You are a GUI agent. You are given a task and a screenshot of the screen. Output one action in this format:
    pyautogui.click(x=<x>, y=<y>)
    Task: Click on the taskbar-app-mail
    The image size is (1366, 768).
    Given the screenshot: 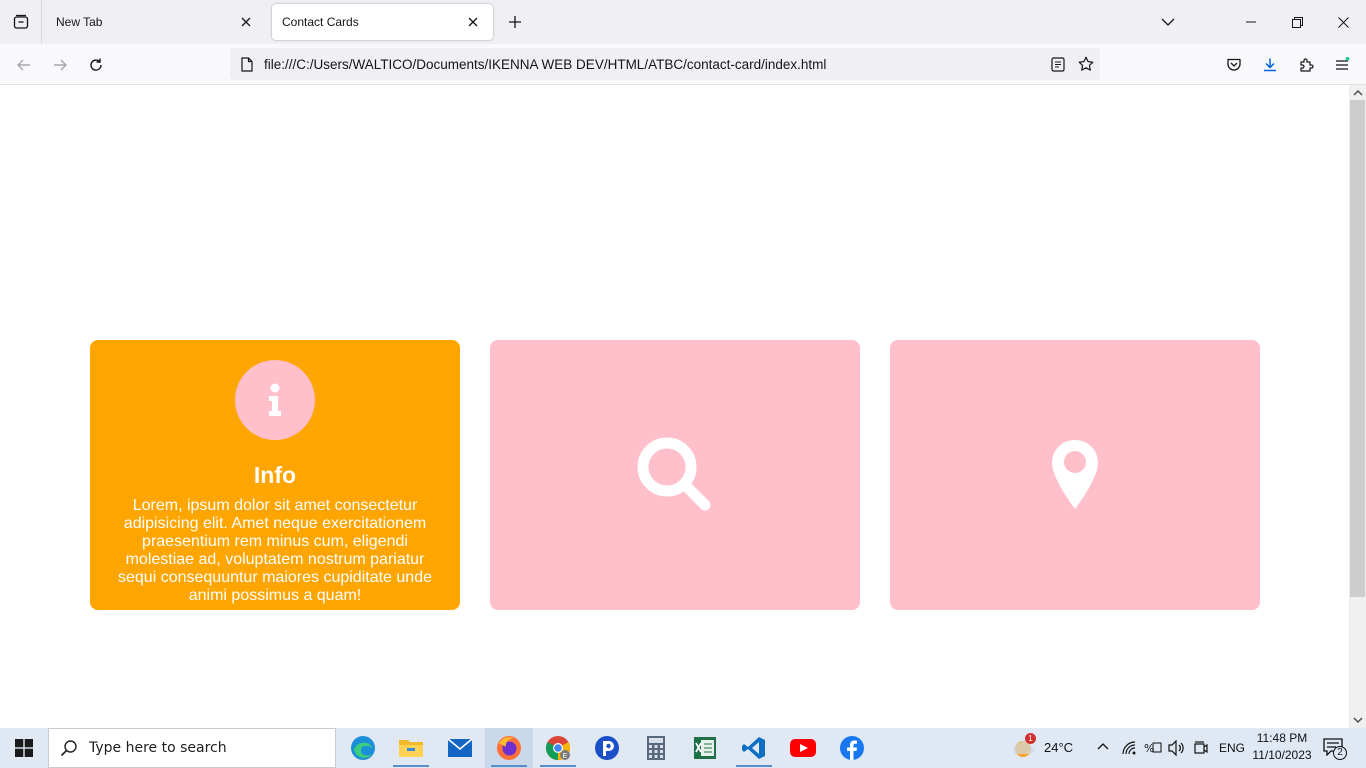 What is the action you would take?
    pyautogui.click(x=460, y=748)
    